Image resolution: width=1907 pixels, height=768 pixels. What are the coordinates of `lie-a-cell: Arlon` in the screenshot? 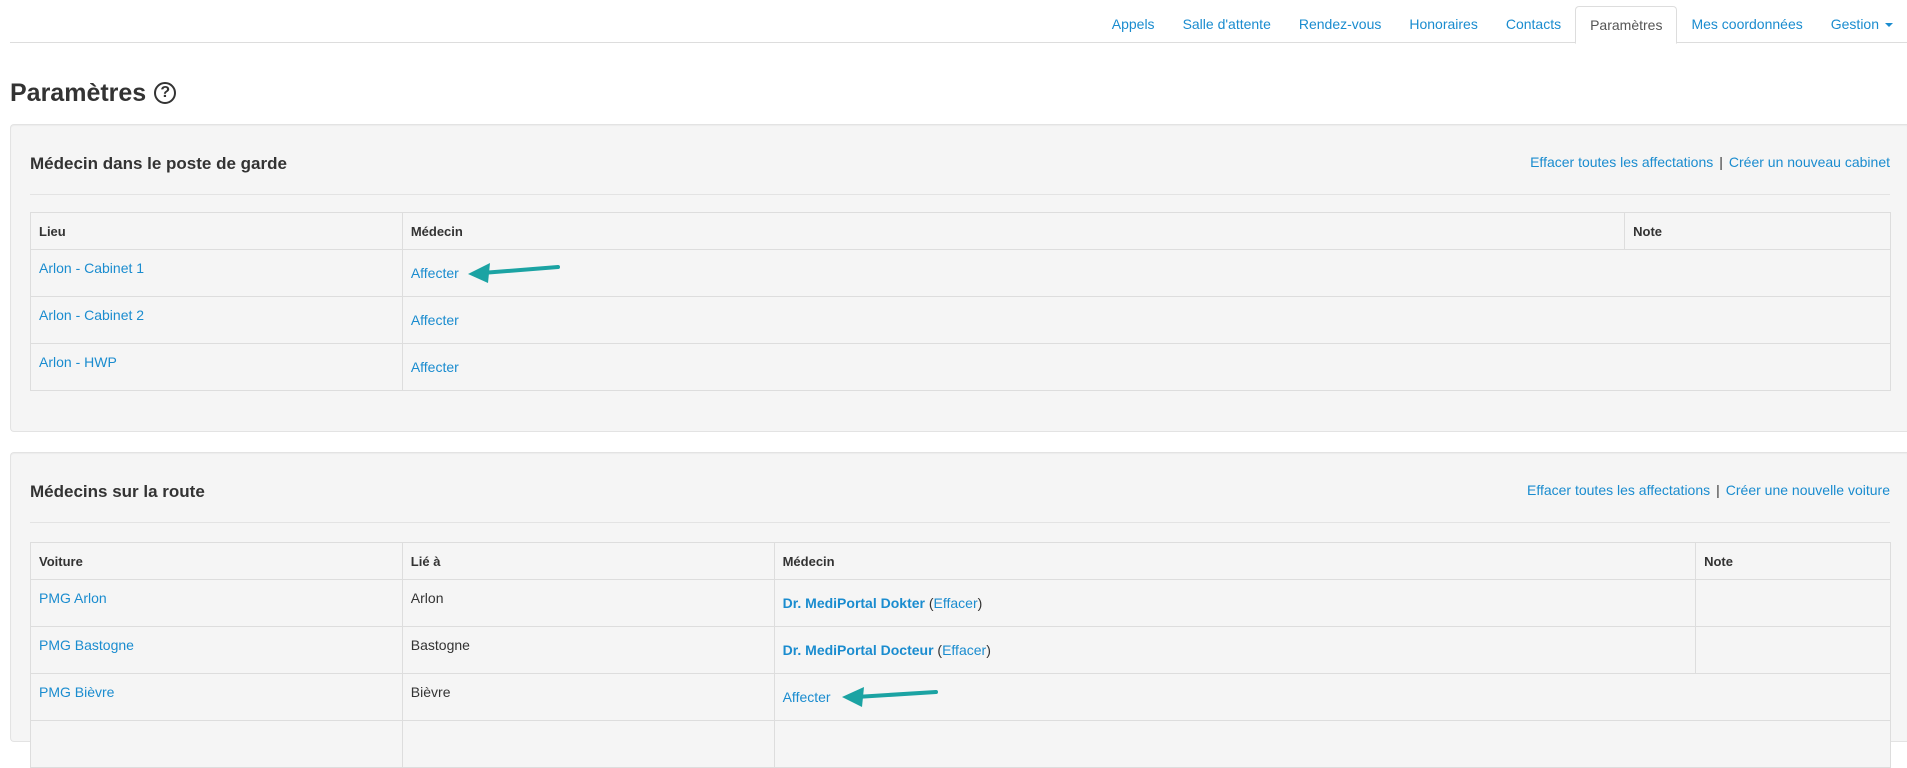 It's located at (588, 603).